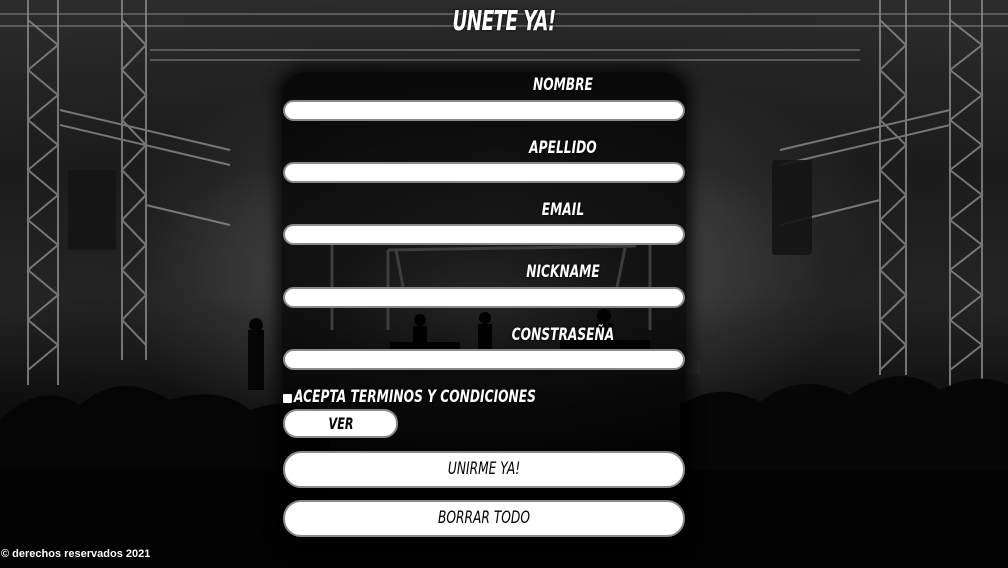  Describe the element at coordinates (504, 20) in the screenshot. I see `page-title: UNETE YA!` at that location.